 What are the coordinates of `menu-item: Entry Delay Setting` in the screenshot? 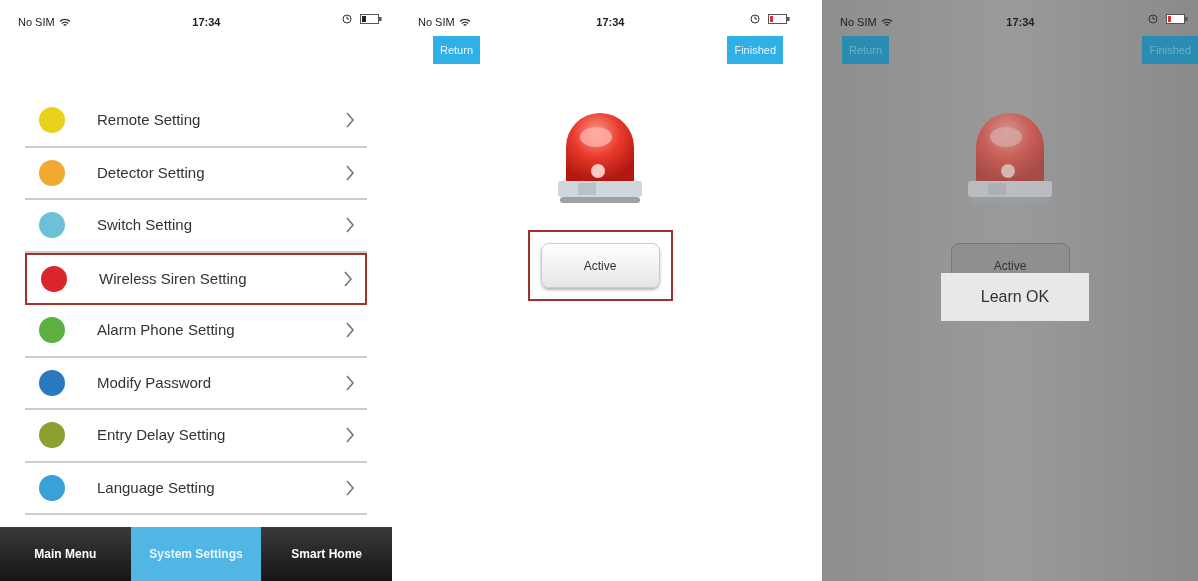 It's located at (196, 436).